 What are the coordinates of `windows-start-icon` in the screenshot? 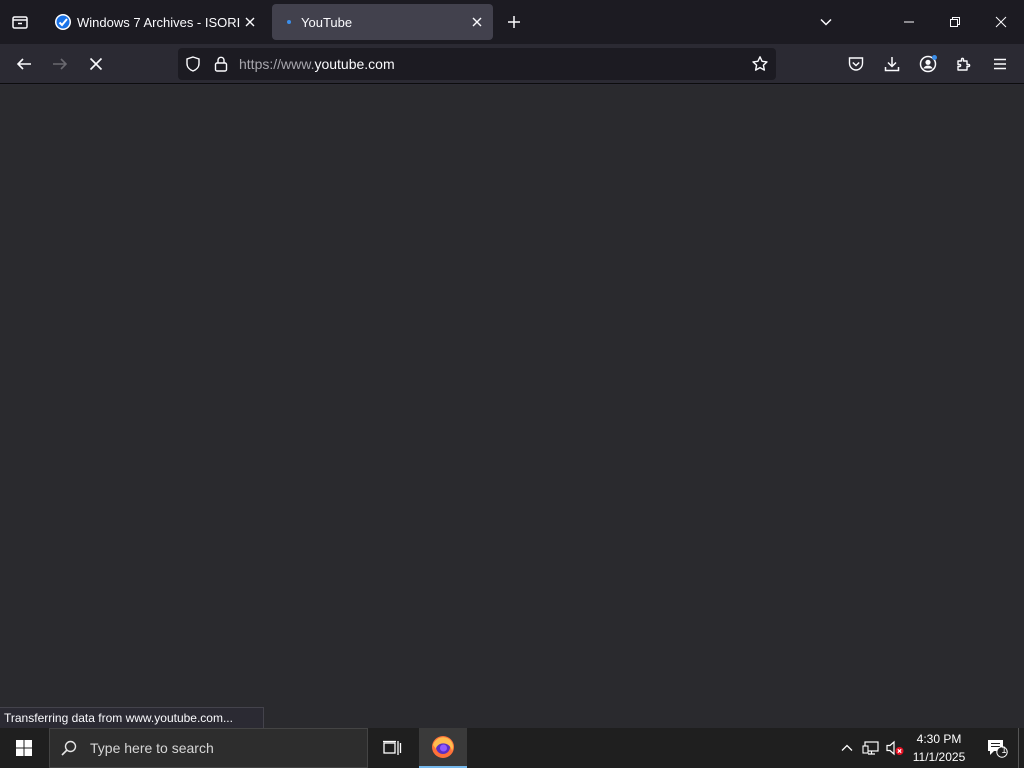 It's located at (24, 748).